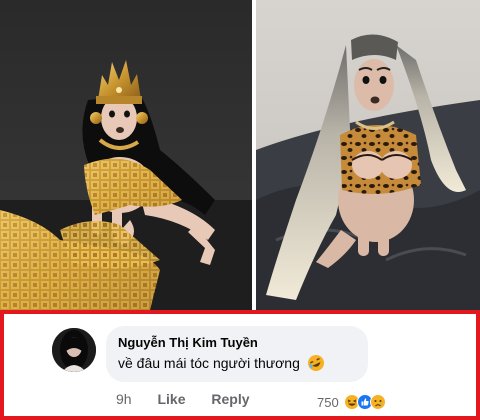  Describe the element at coordinates (230, 399) in the screenshot. I see `reply-link: Reply` at that location.